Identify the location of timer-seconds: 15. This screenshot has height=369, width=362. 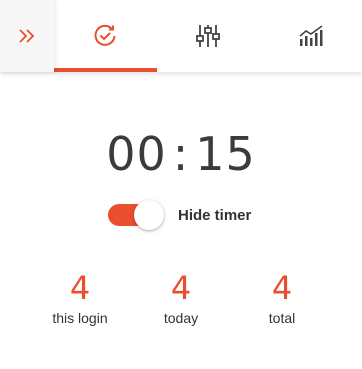
(225, 154).